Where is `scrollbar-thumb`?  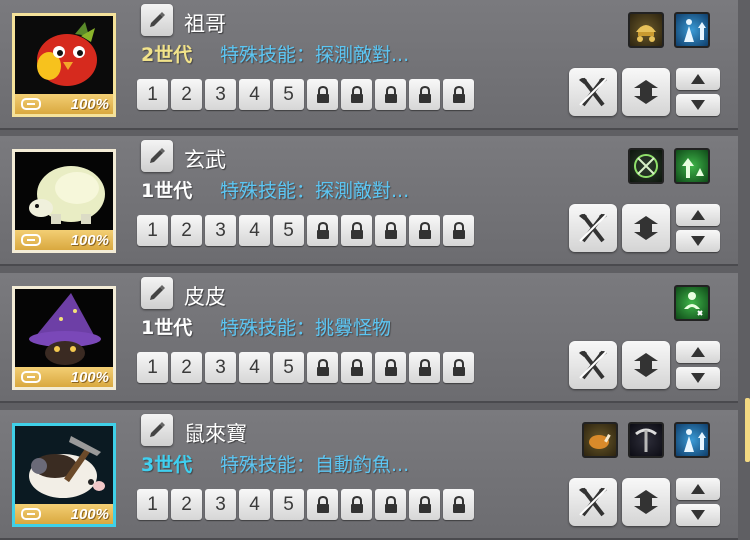 scrollbar-thumb is located at coordinates (747, 430).